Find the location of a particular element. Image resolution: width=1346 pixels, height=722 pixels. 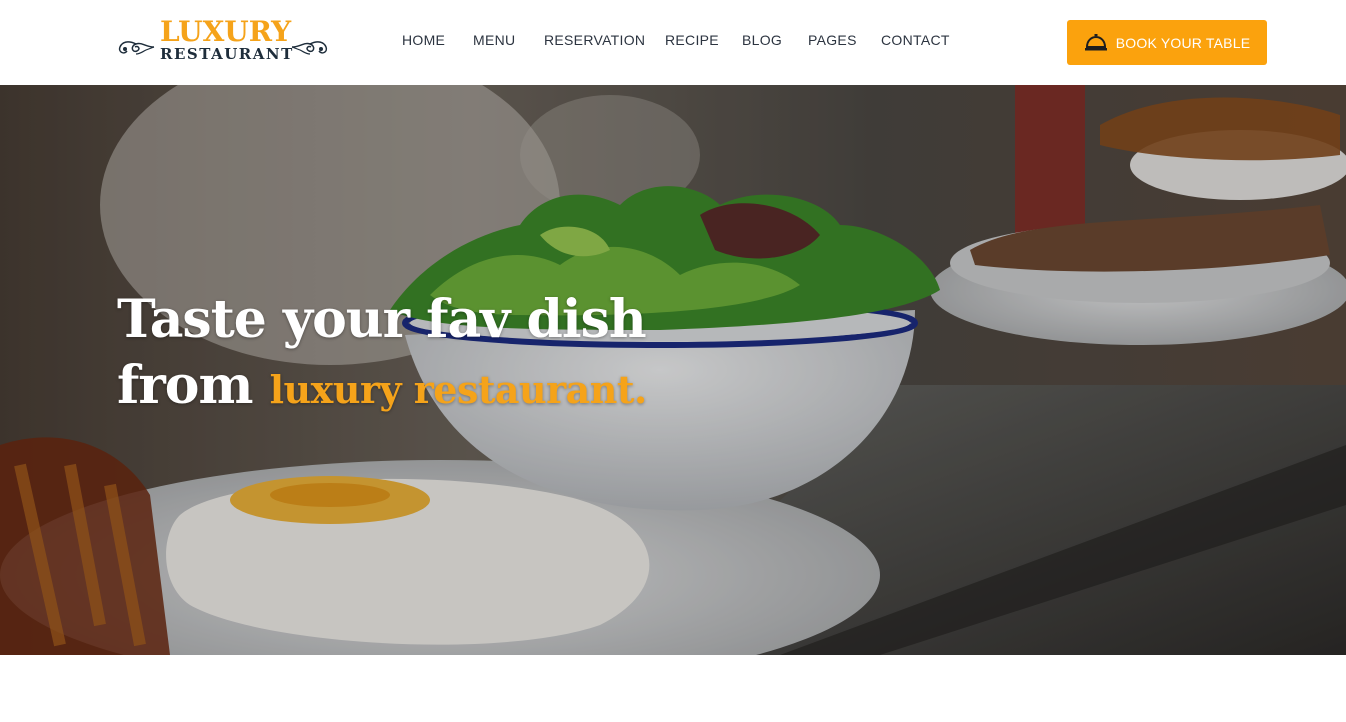

hero-heading-prefix: from is located at coordinates (185, 385).